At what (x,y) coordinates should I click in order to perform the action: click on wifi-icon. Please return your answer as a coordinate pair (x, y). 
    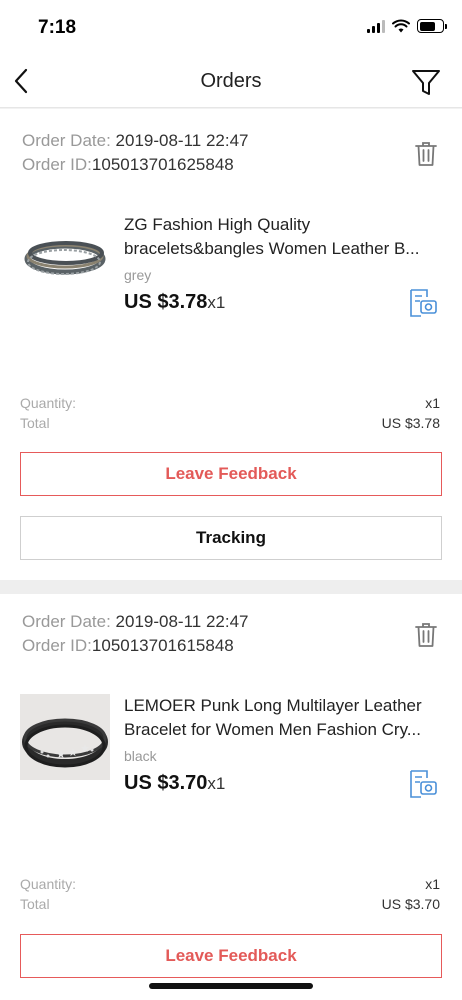
    Looking at the image, I should click on (401, 26).